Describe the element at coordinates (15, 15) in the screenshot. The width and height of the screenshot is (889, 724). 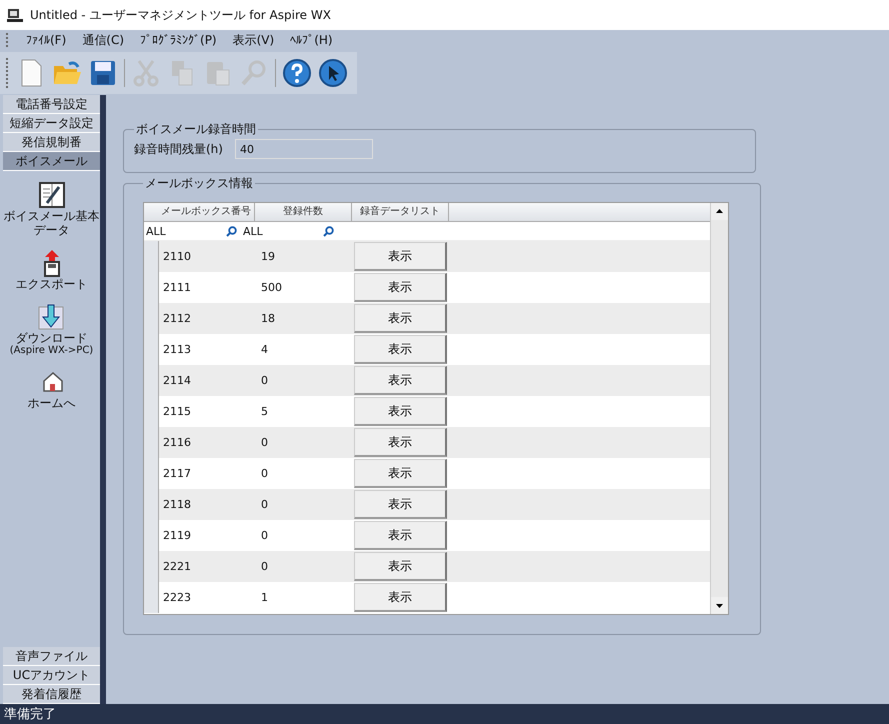
I see `app-icon` at that location.